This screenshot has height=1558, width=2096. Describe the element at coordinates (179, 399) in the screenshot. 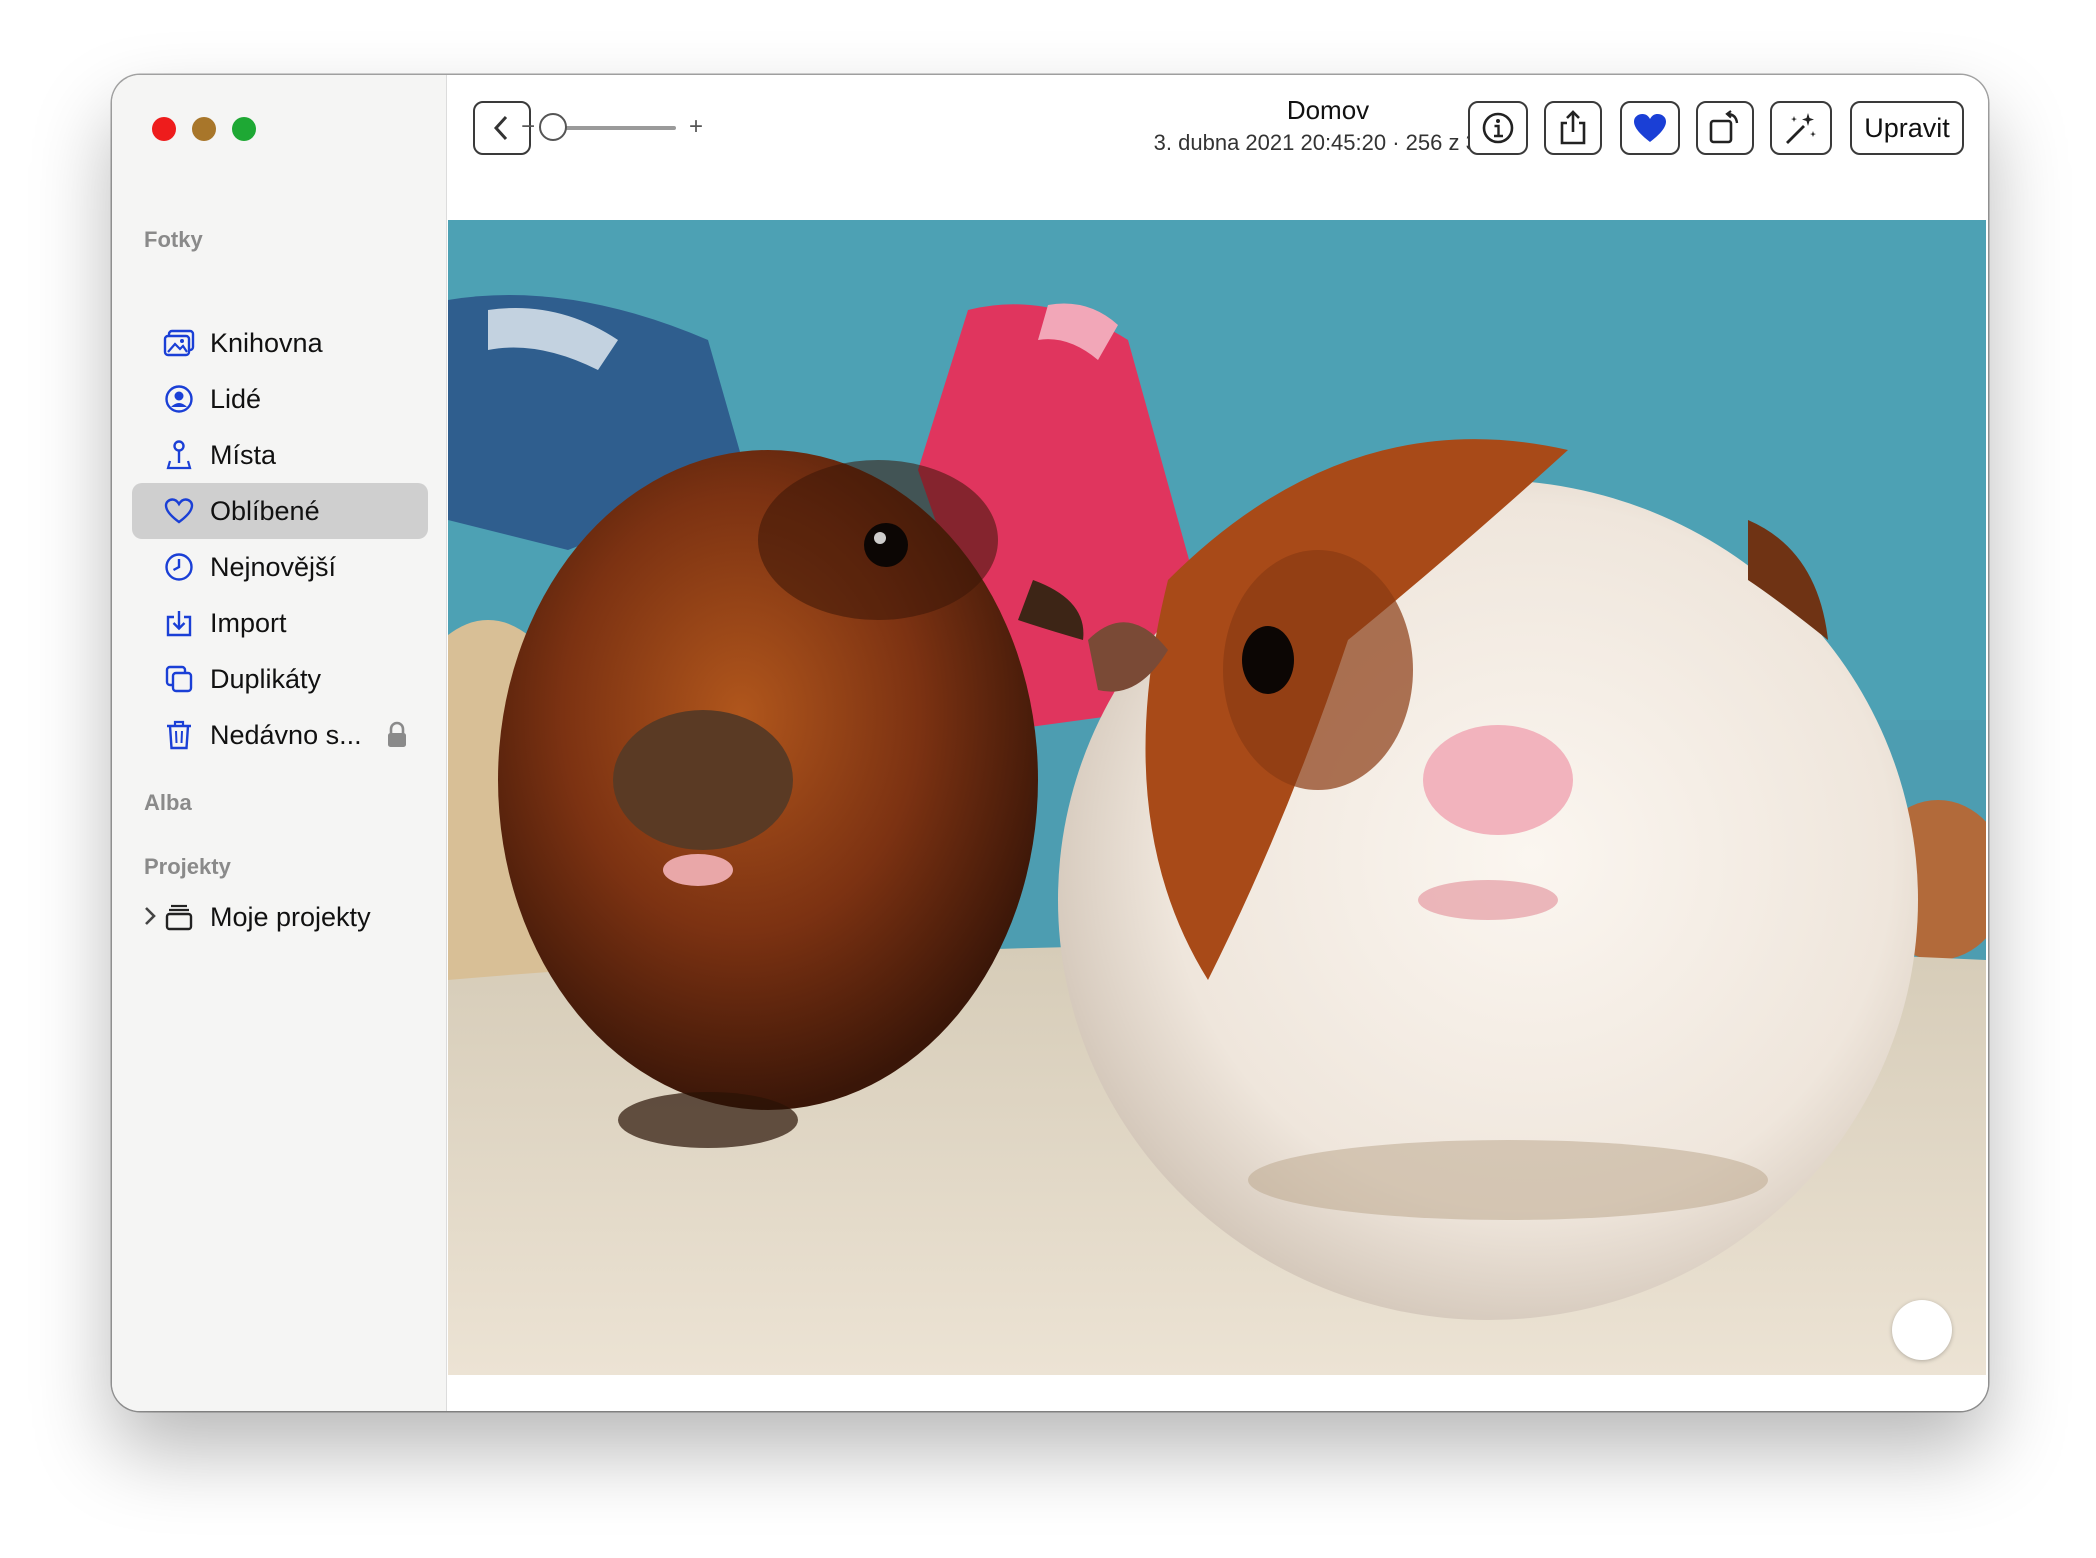

I see `person-circle-icon` at that location.